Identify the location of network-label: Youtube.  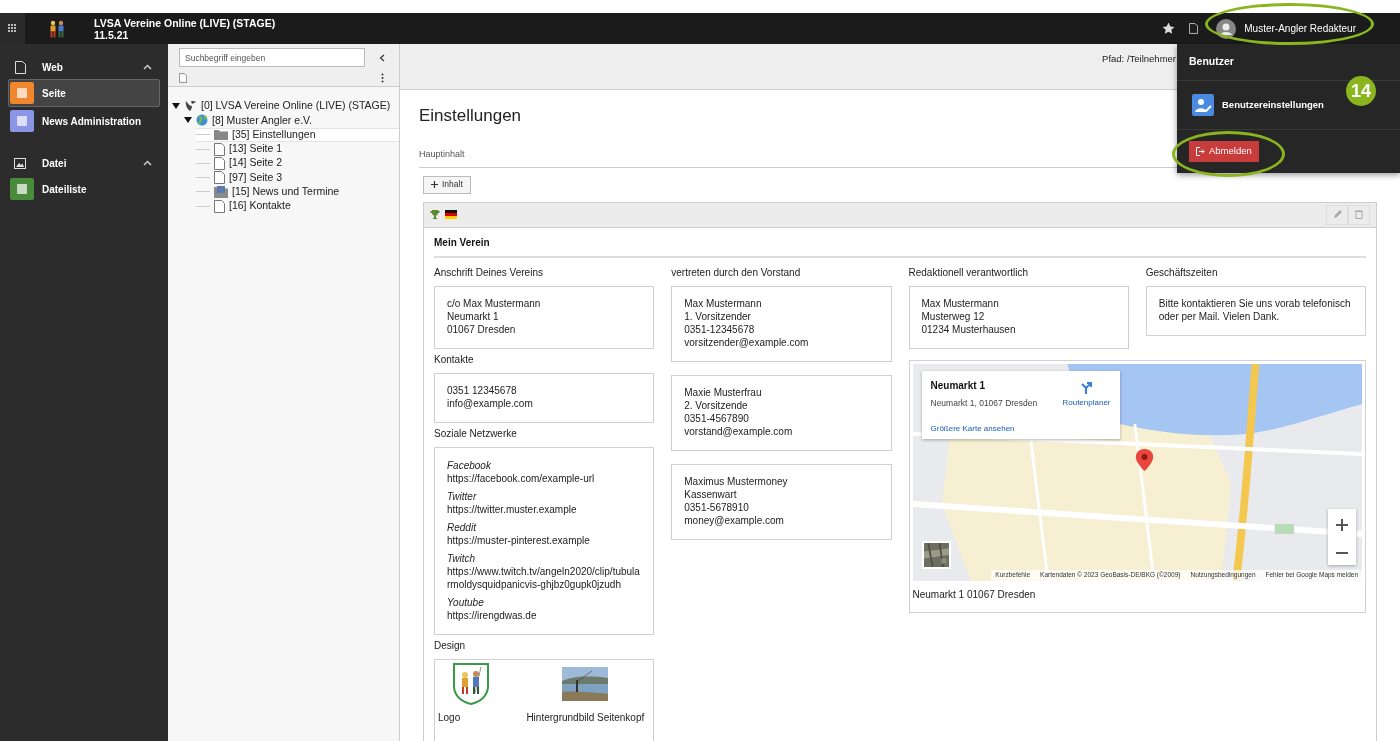
(466, 602).